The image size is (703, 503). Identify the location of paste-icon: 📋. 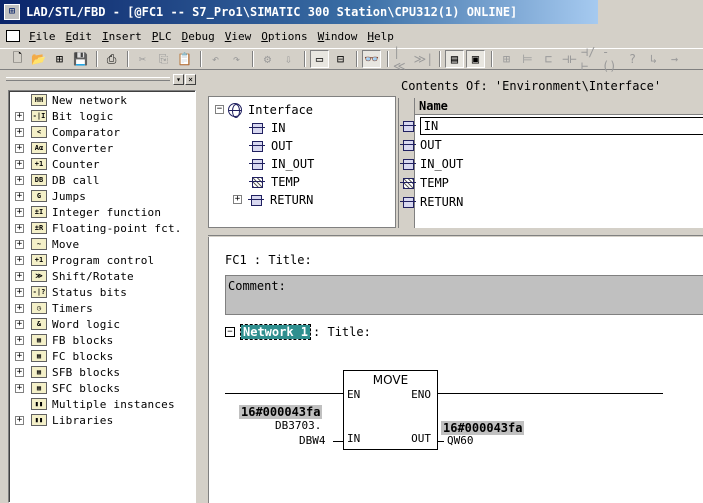
(184, 59).